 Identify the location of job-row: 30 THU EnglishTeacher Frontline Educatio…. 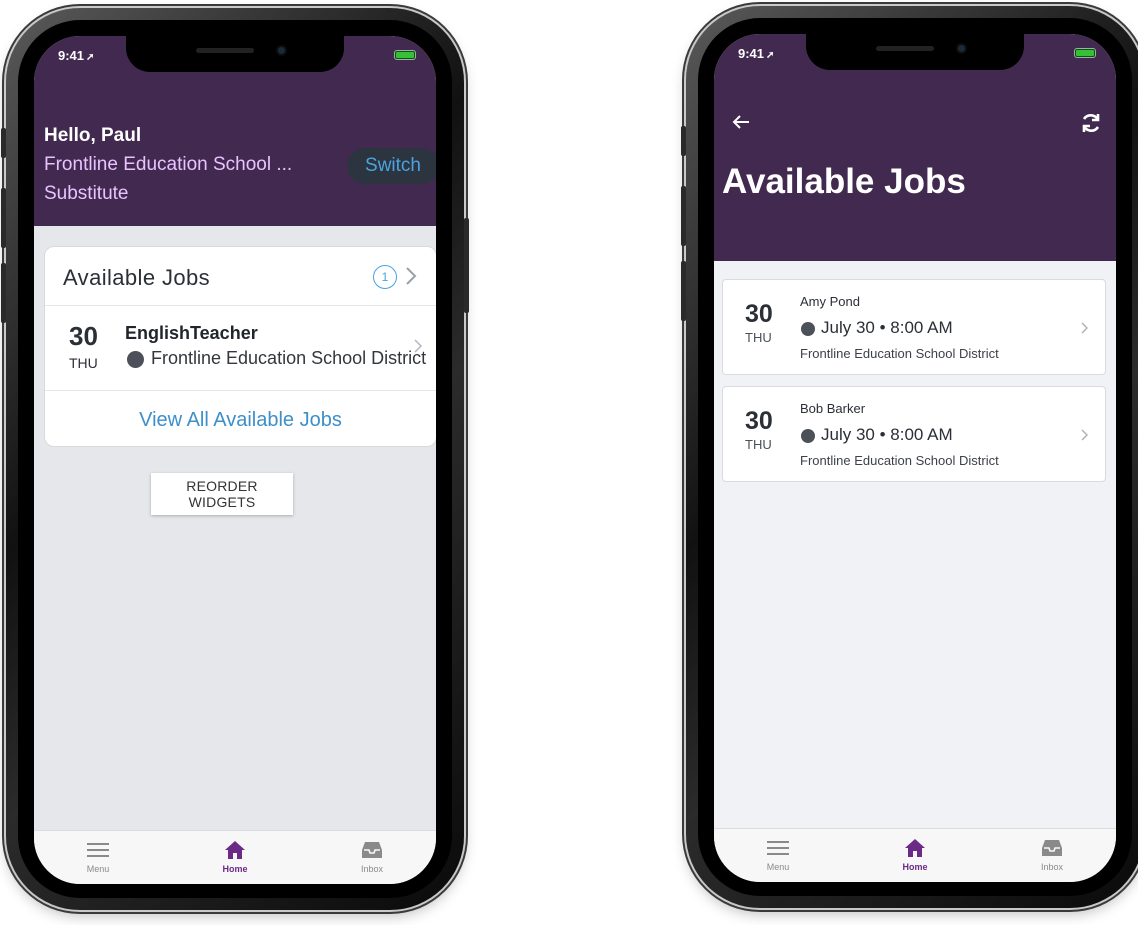
(240, 348).